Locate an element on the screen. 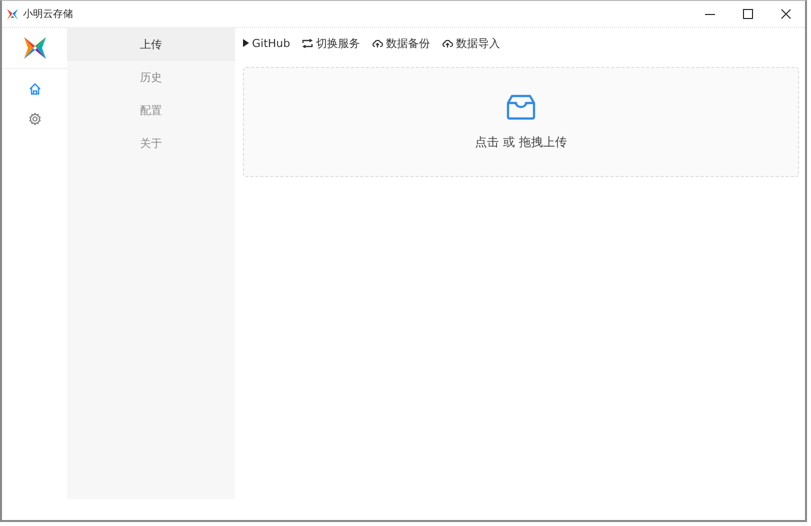 This screenshot has width=811, height=526. close-icon is located at coordinates (786, 14).